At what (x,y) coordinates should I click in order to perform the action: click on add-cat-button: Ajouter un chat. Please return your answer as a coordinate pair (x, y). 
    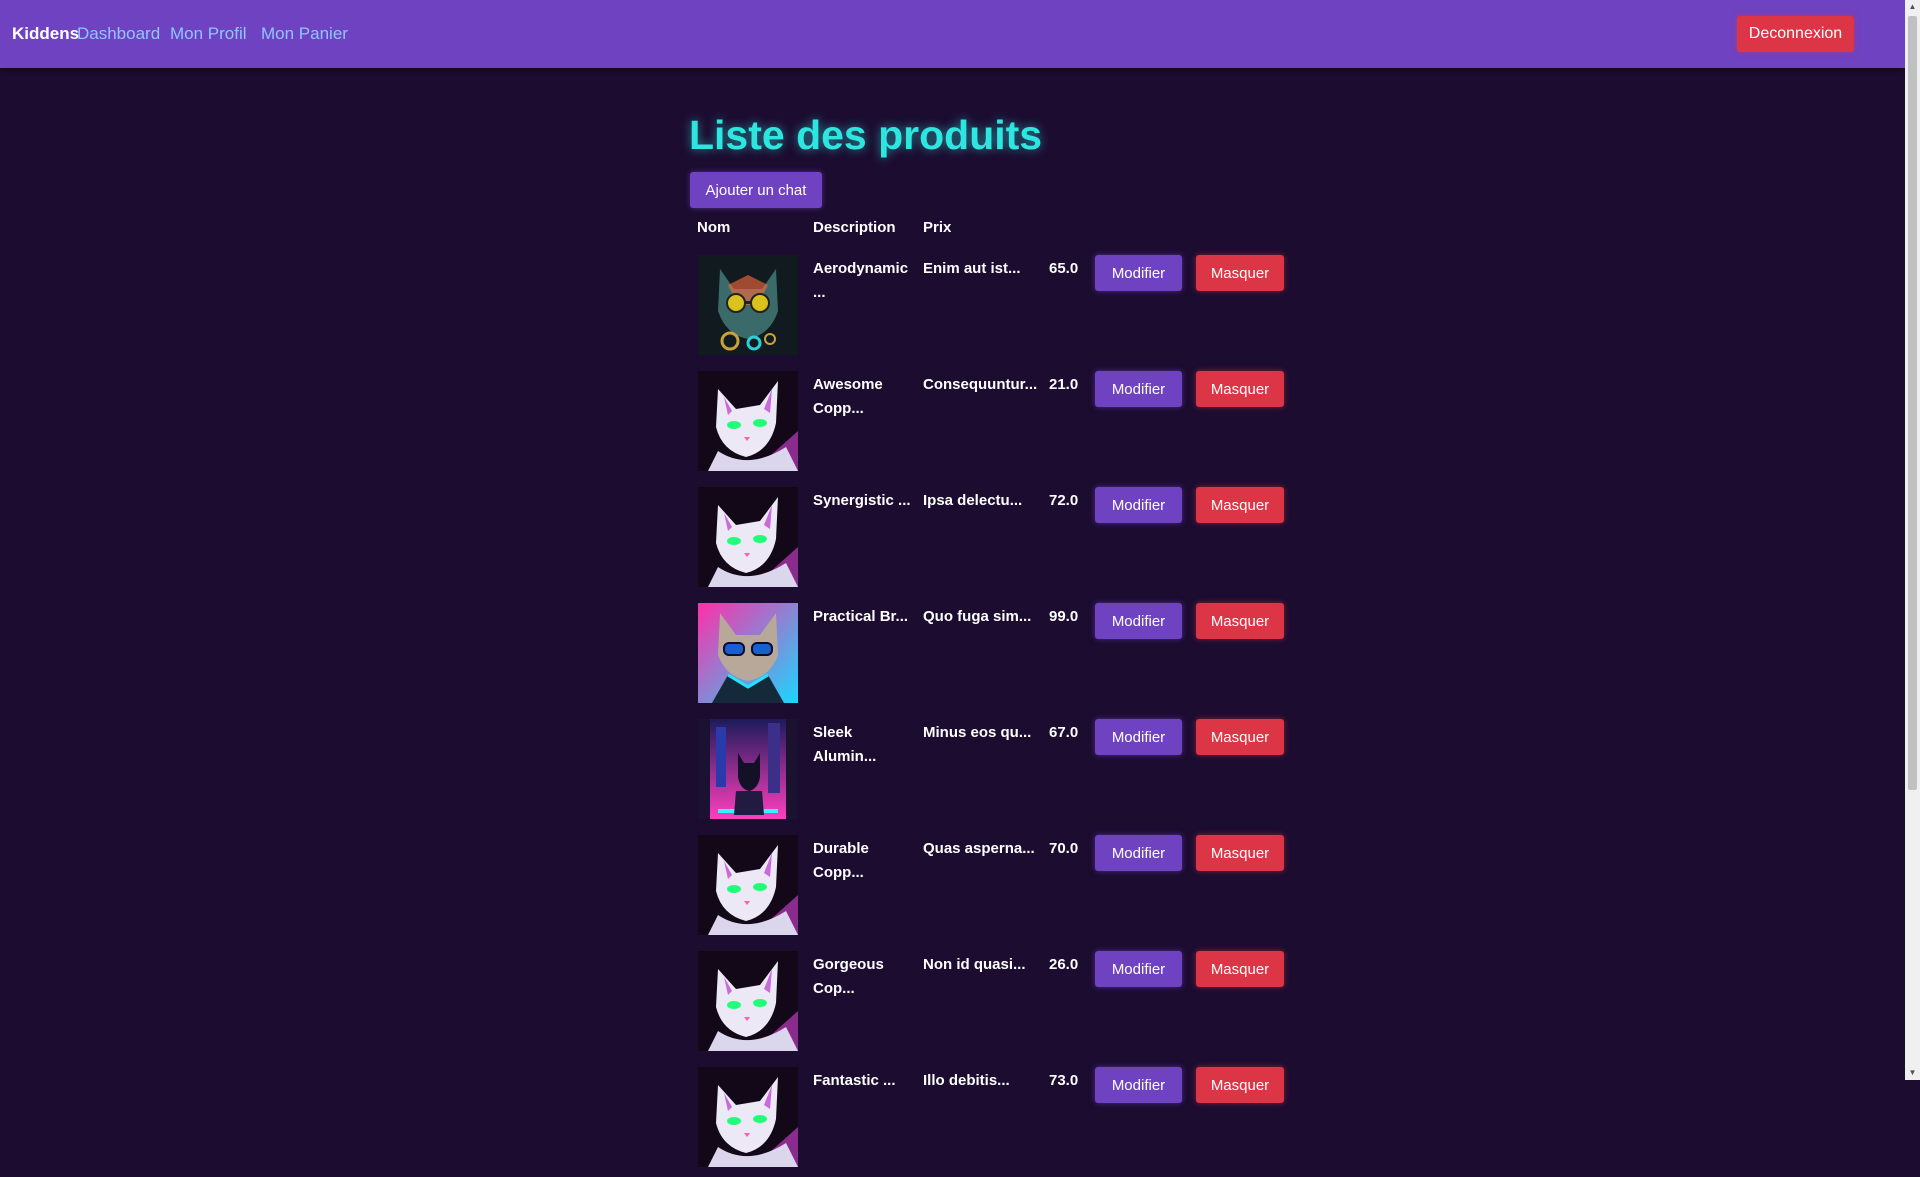
    Looking at the image, I should click on (756, 190).